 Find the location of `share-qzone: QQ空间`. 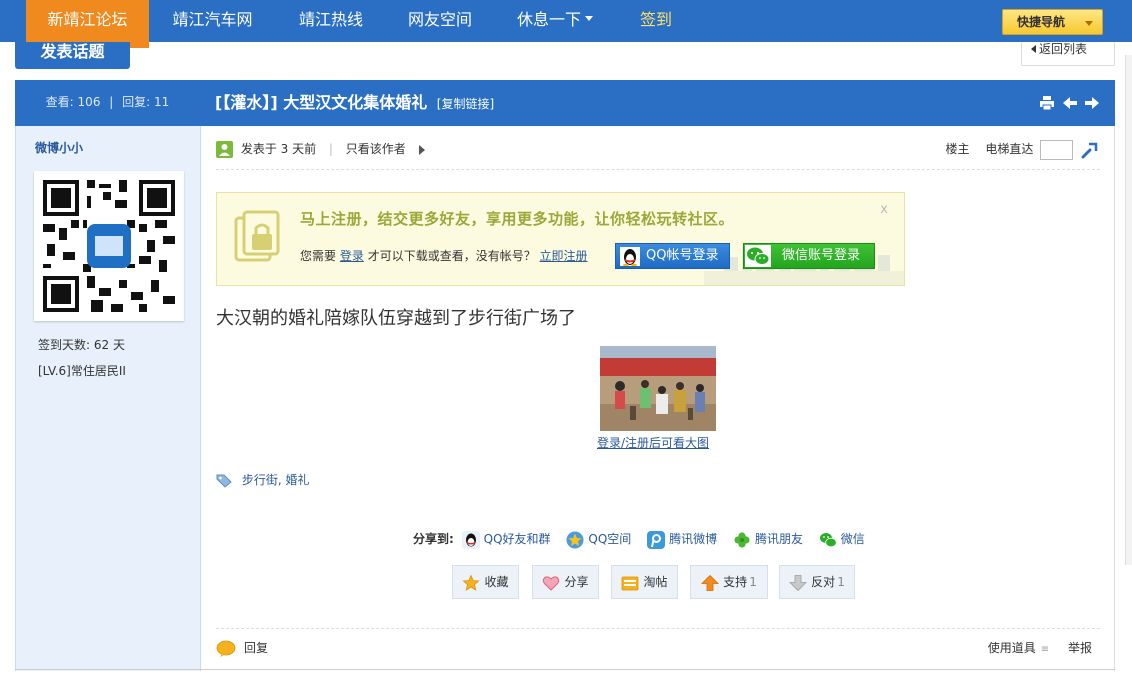

share-qzone: QQ空间 is located at coordinates (598, 539).